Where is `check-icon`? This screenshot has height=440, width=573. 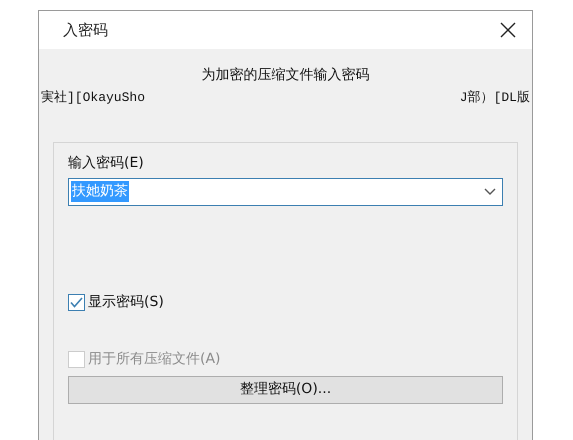
check-icon is located at coordinates (76, 302).